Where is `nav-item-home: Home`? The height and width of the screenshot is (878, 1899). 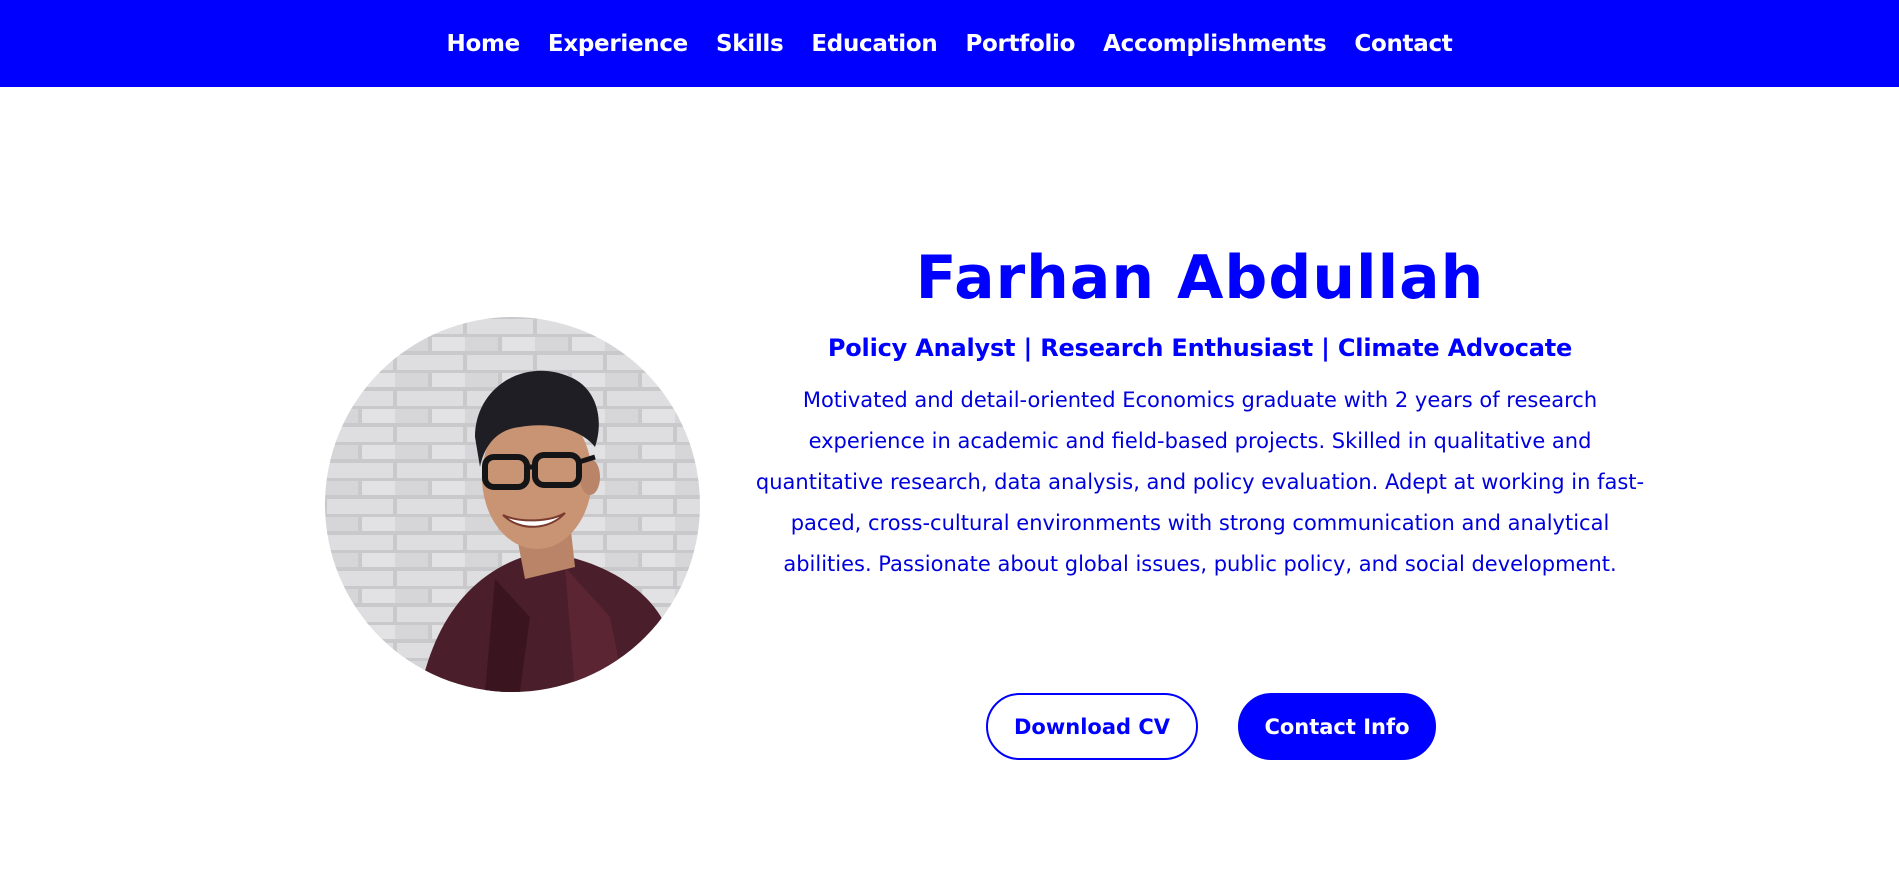
nav-item-home: Home is located at coordinates (484, 44).